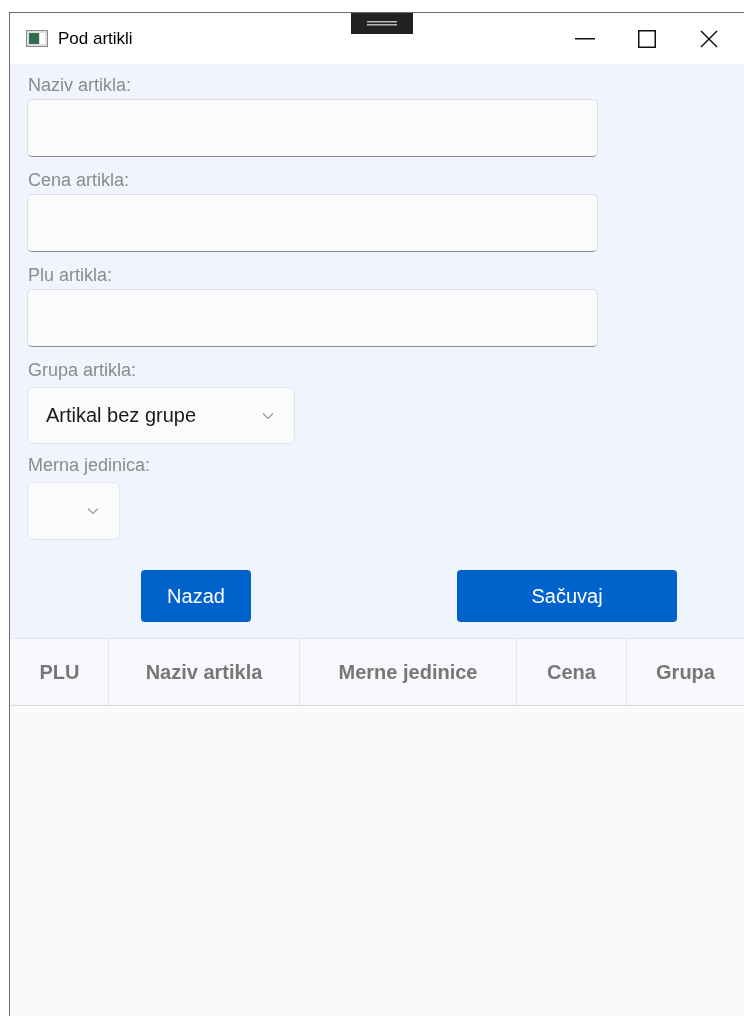 This screenshot has height=1016, width=744. What do you see at coordinates (572, 672) in the screenshot?
I see `column-header: Cena` at bounding box center [572, 672].